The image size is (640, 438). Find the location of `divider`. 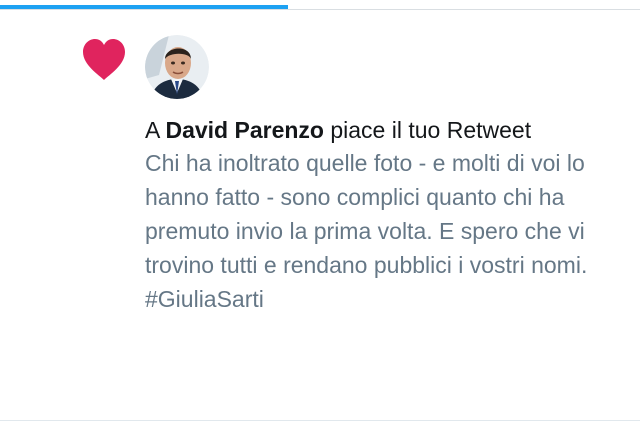

divider is located at coordinates (320, 420).